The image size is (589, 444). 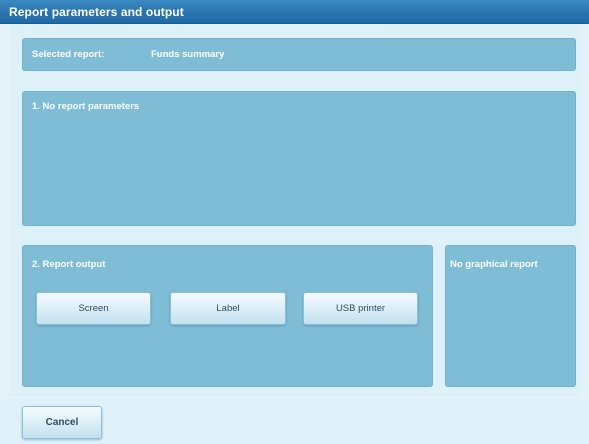 What do you see at coordinates (62, 422) in the screenshot?
I see `cancel-button: Cancel` at bounding box center [62, 422].